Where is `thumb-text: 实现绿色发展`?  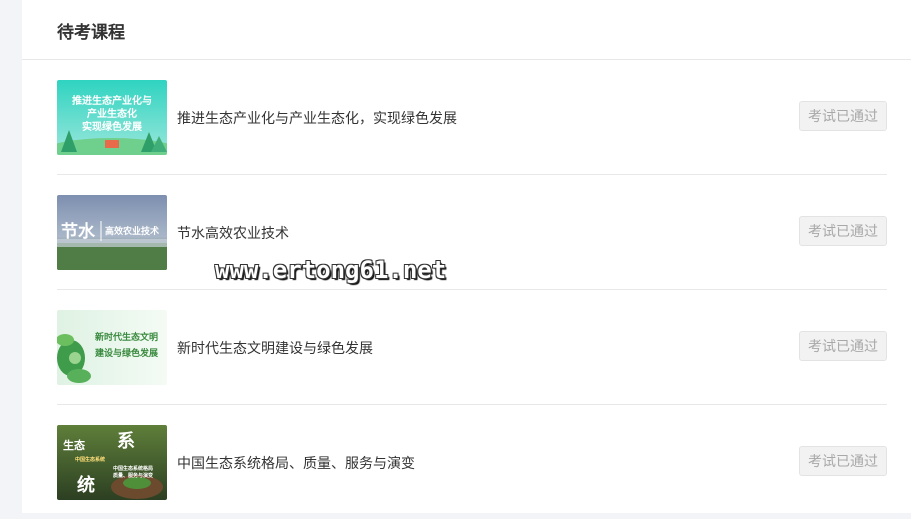
thumb-text: 实现绿色发展 is located at coordinates (112, 126).